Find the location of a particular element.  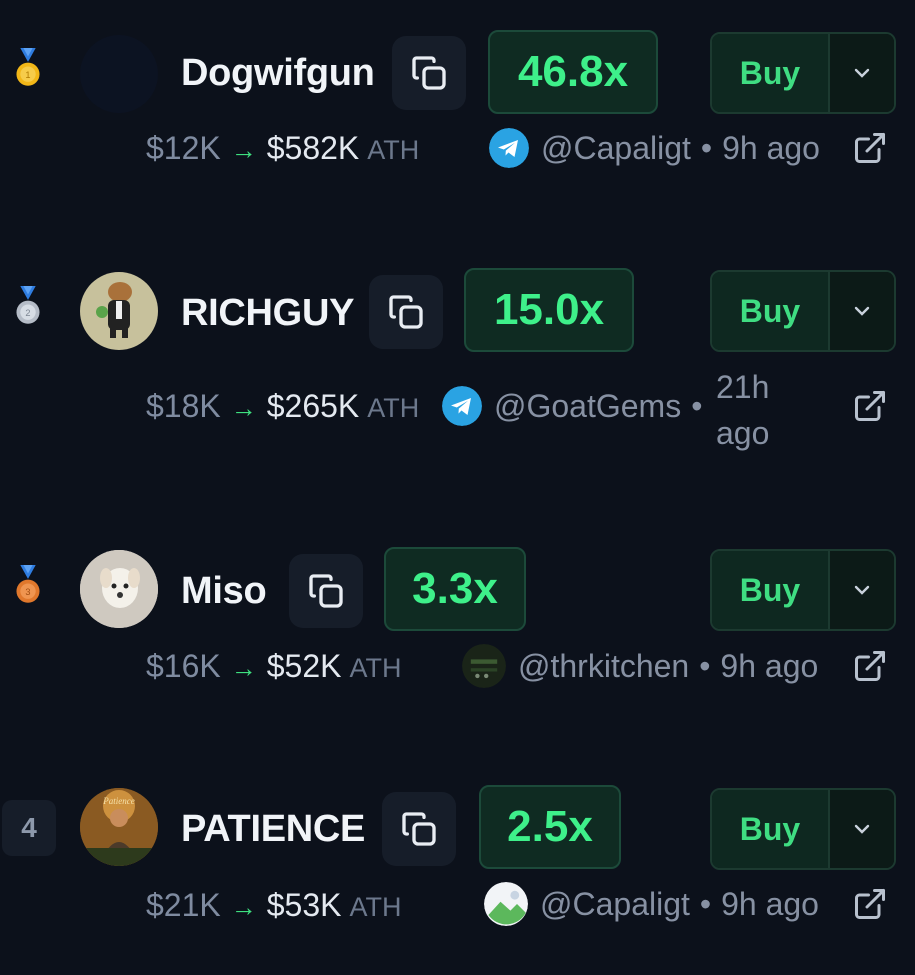

ath-market-cap: $265K is located at coordinates (313, 406).